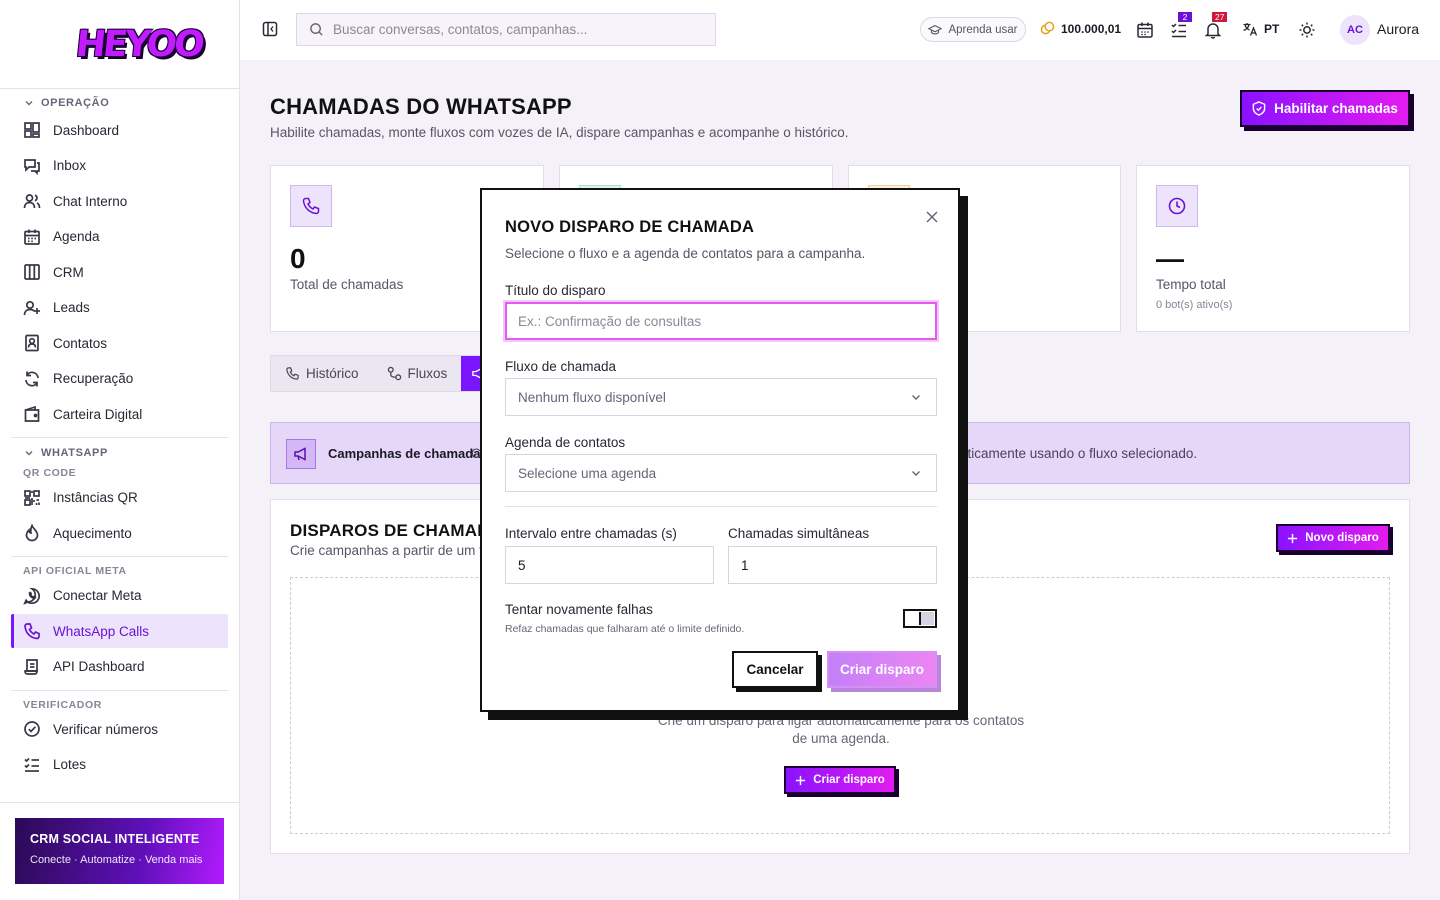 Image resolution: width=1440 pixels, height=900 pixels. I want to click on whatsapp-icon, so click(31, 596).